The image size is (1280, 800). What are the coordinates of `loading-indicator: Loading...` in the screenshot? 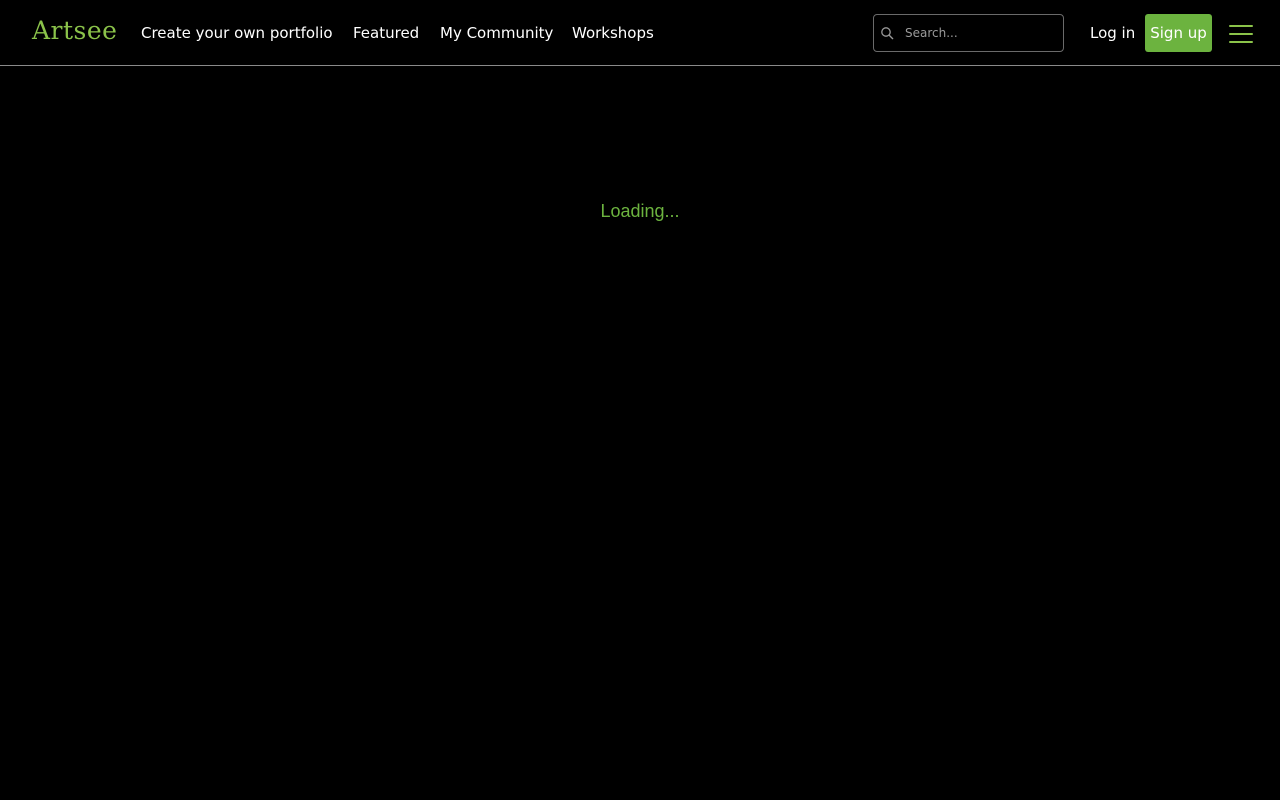 It's located at (640, 211).